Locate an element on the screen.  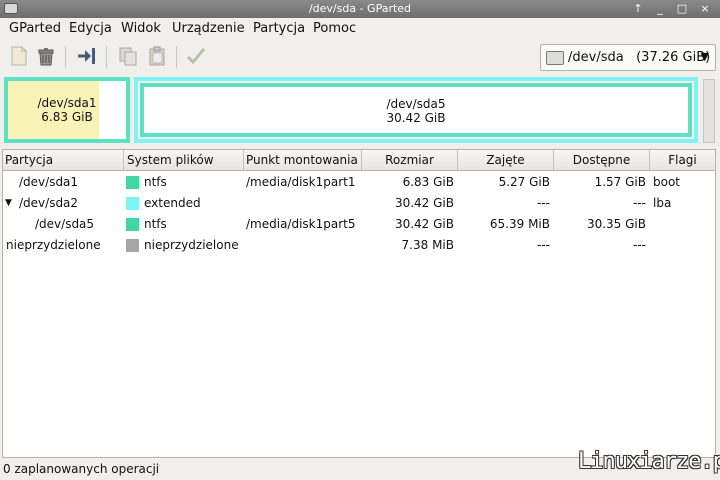
cell-partition: /dev/sda5 is located at coordinates (65, 224).